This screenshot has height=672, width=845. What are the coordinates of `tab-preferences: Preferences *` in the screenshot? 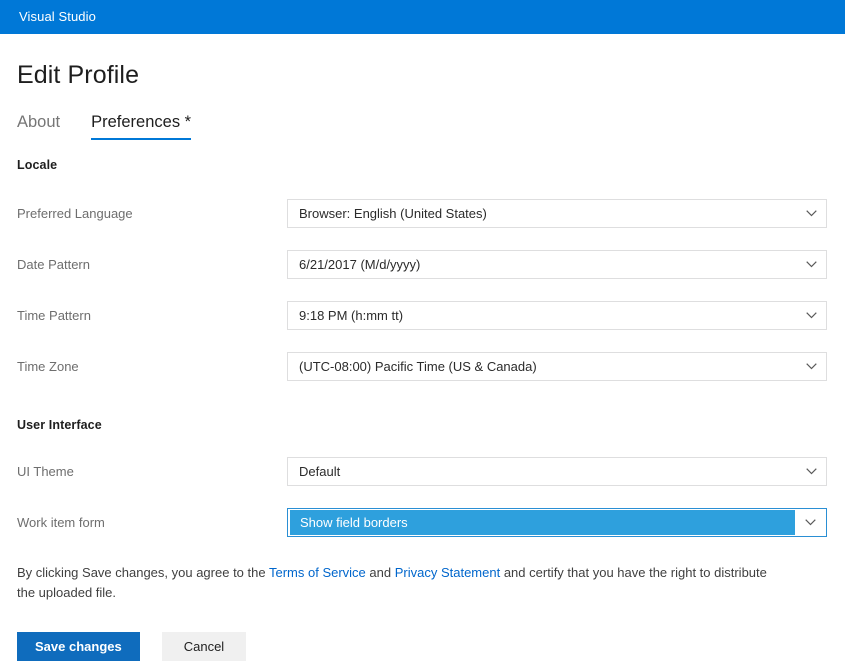 It's located at (141, 126).